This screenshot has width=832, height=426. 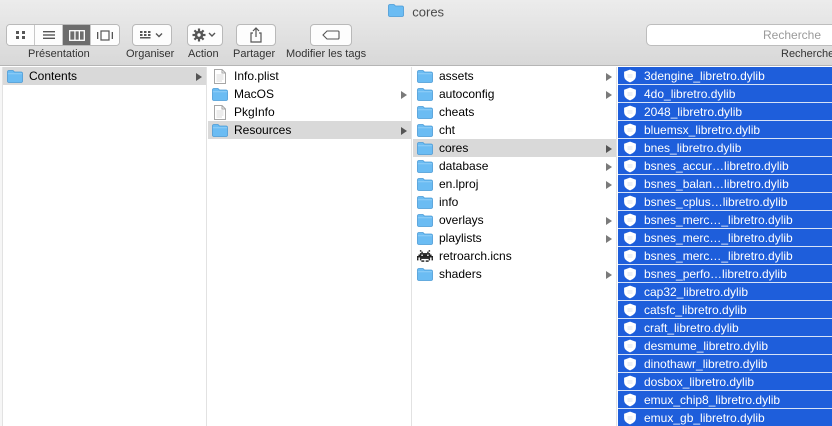 What do you see at coordinates (725, 364) in the screenshot?
I see `file-row: dinothawr_libretro.dylib` at bounding box center [725, 364].